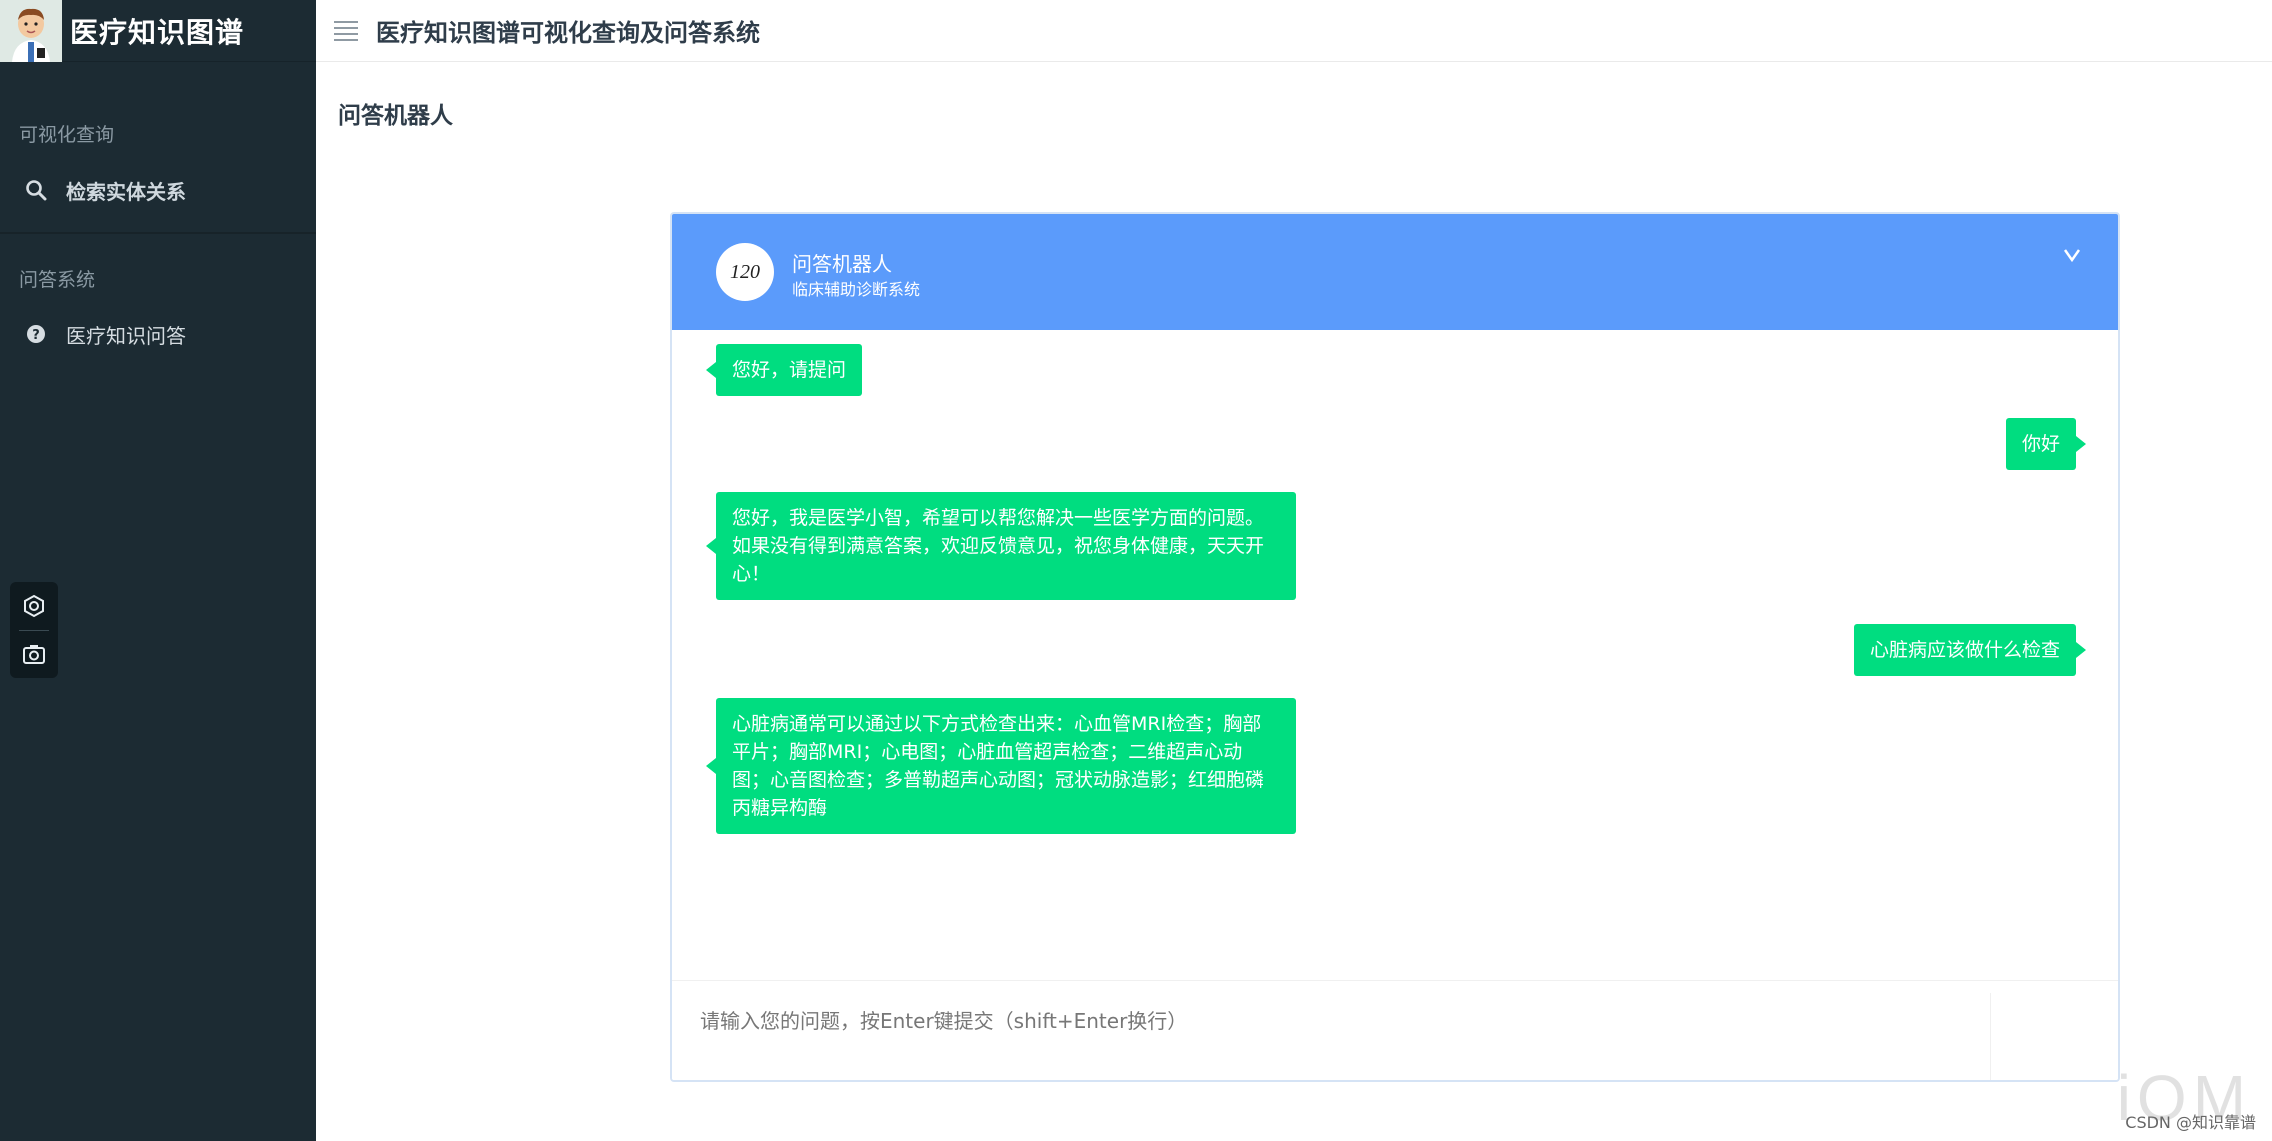 The image size is (2272, 1141). I want to click on menu-toggle-icon, so click(346, 30).